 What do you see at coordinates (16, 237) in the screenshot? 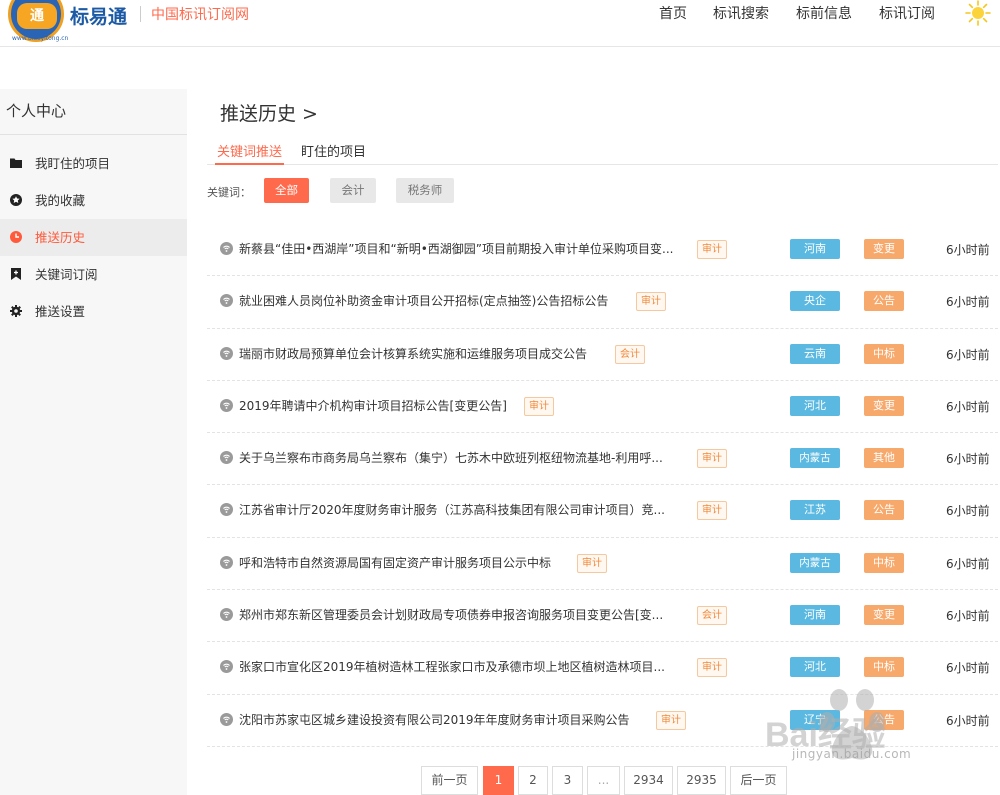
I see `clock-icon` at bounding box center [16, 237].